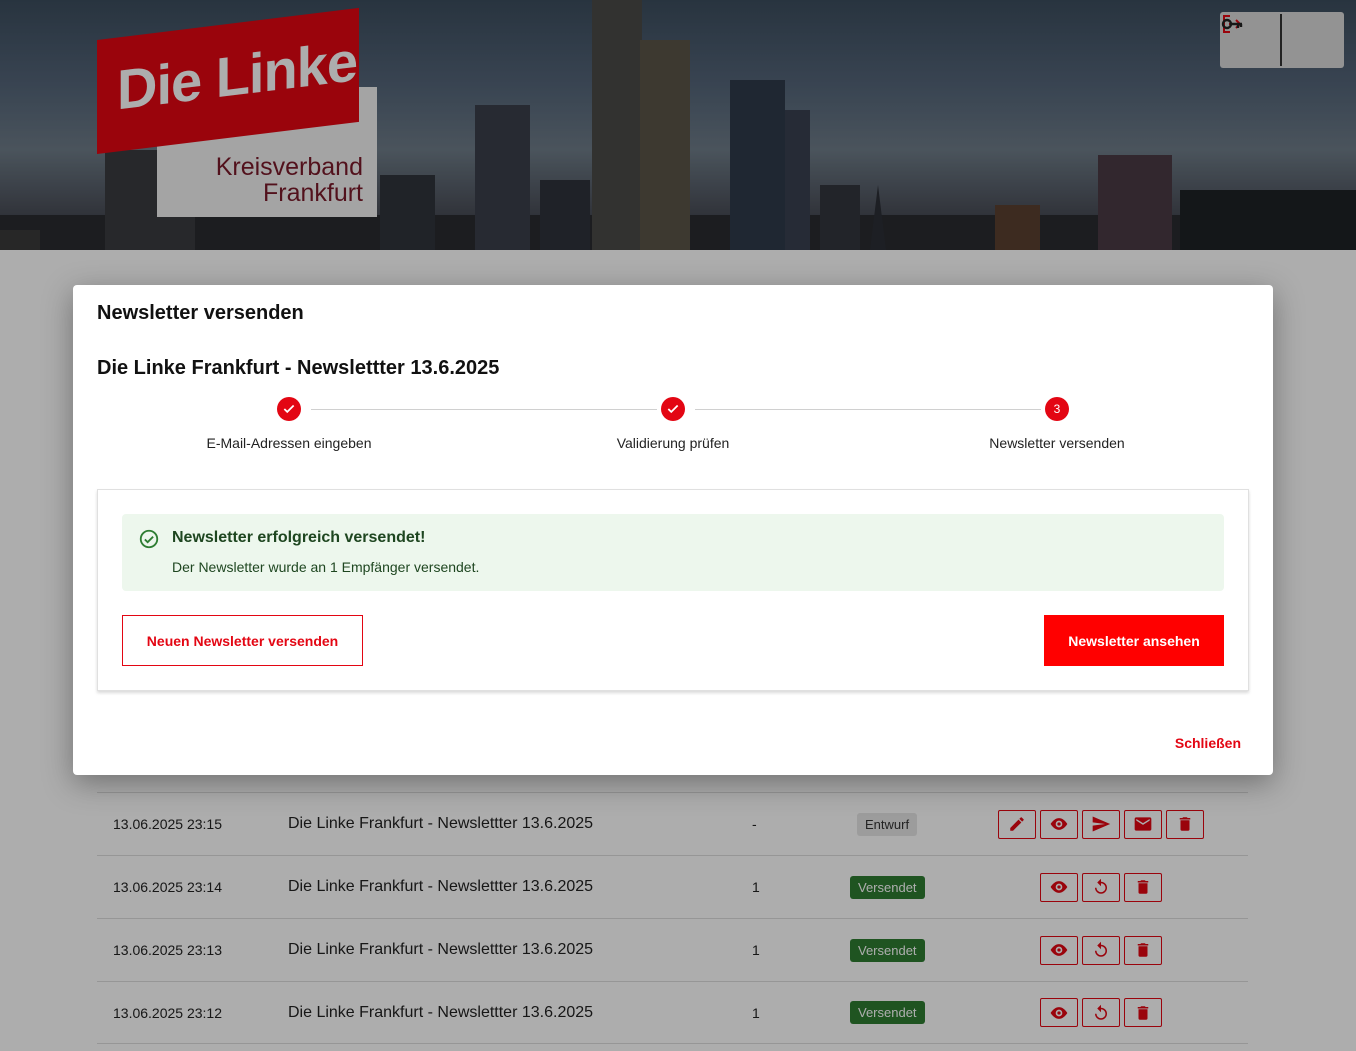 The height and width of the screenshot is (1051, 1356). What do you see at coordinates (289, 423) in the screenshot?
I see `step-email-input: E-Mail-Adressen eingeben` at bounding box center [289, 423].